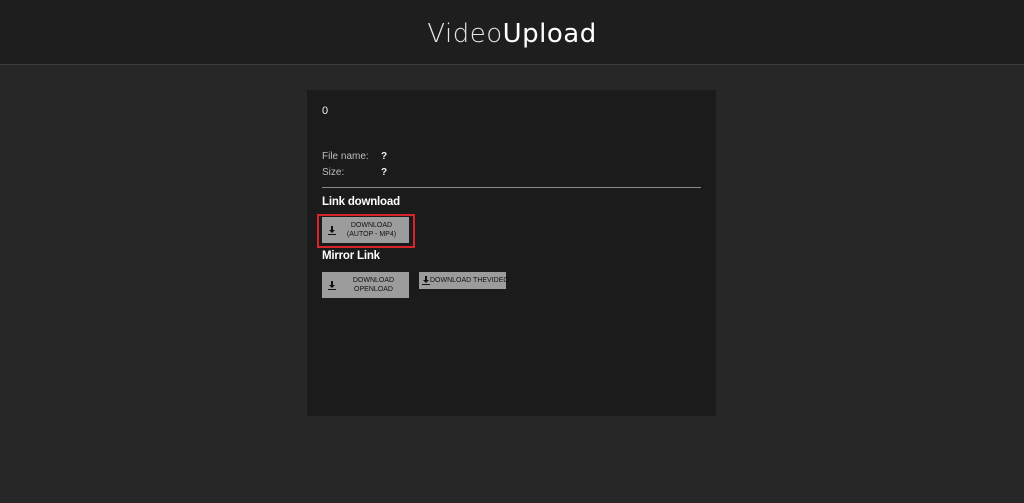 This screenshot has height=503, width=1024. I want to click on size-value: ?, so click(384, 172).